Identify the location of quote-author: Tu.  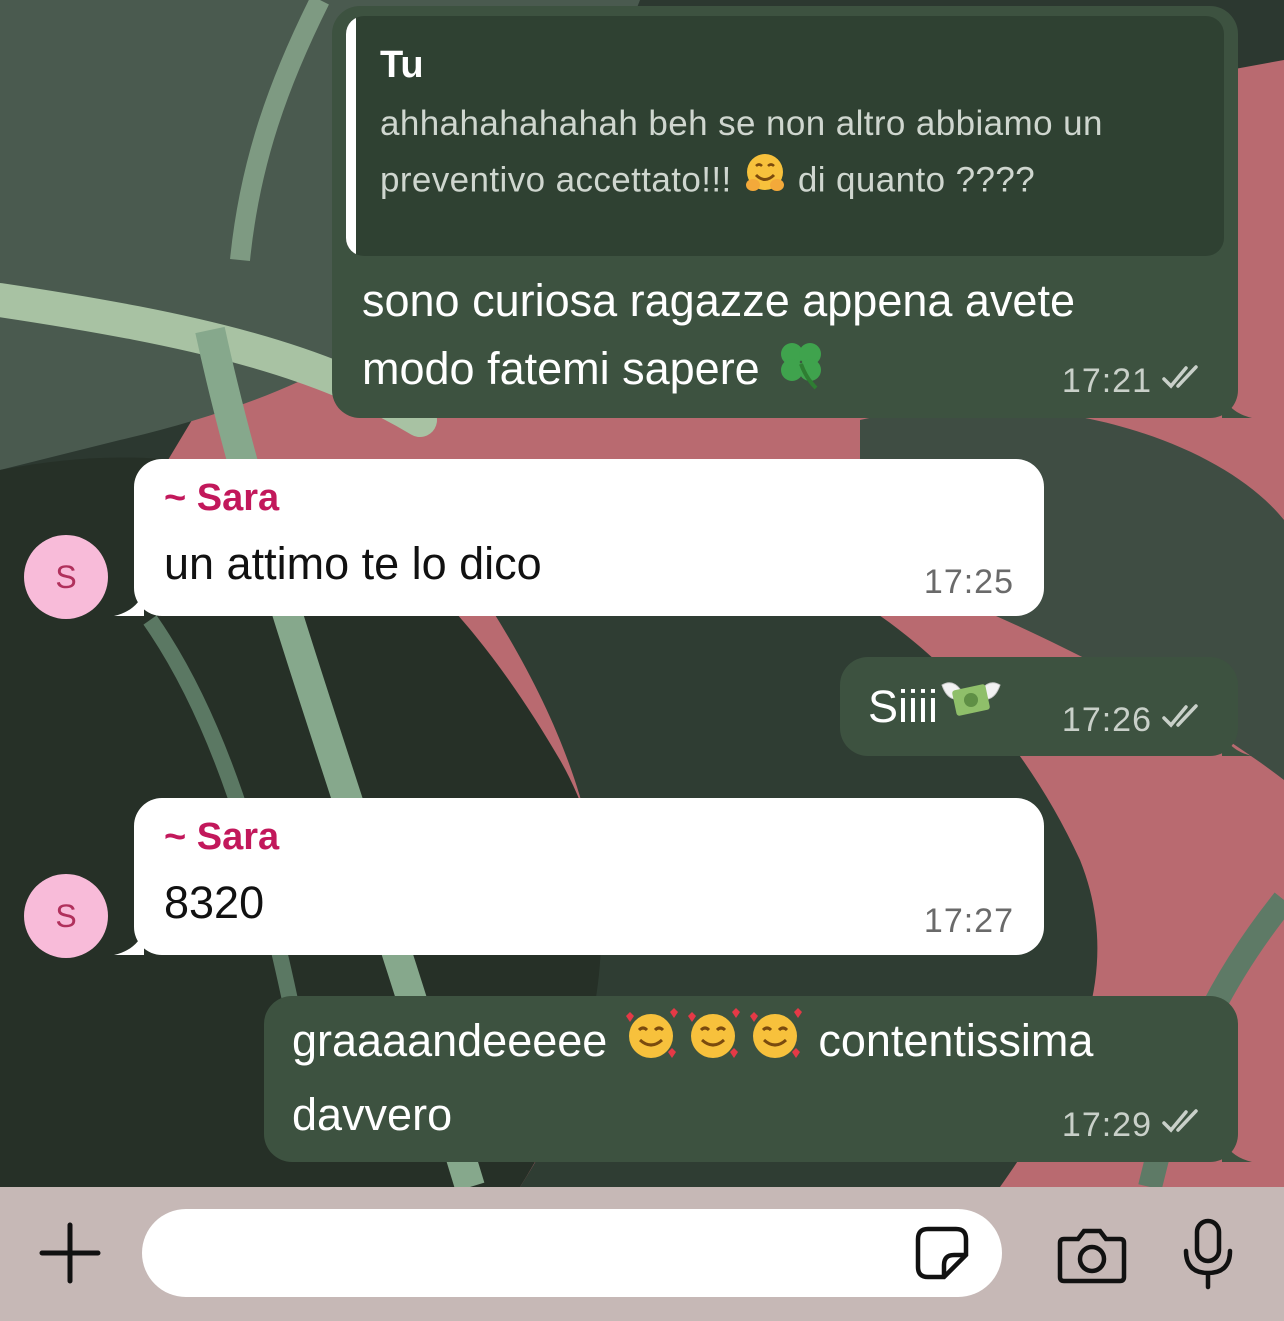
(402, 65).